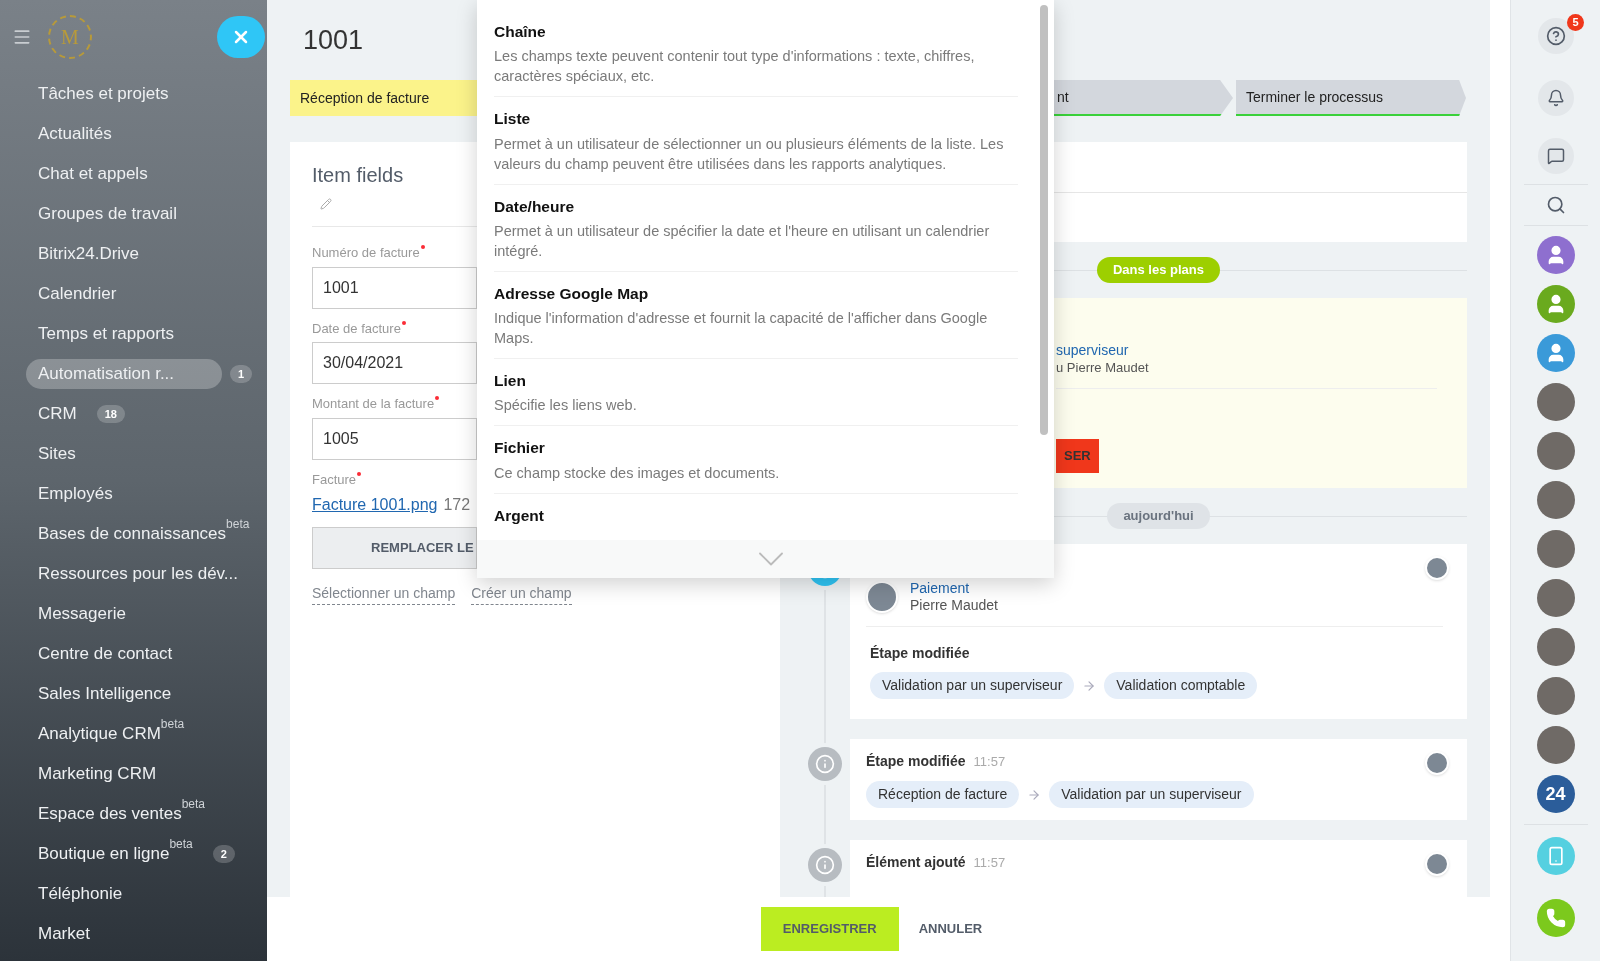 Image resolution: width=1600 pixels, height=961 pixels. Describe the element at coordinates (333, 40) in the screenshot. I see `record-title: 1001` at that location.